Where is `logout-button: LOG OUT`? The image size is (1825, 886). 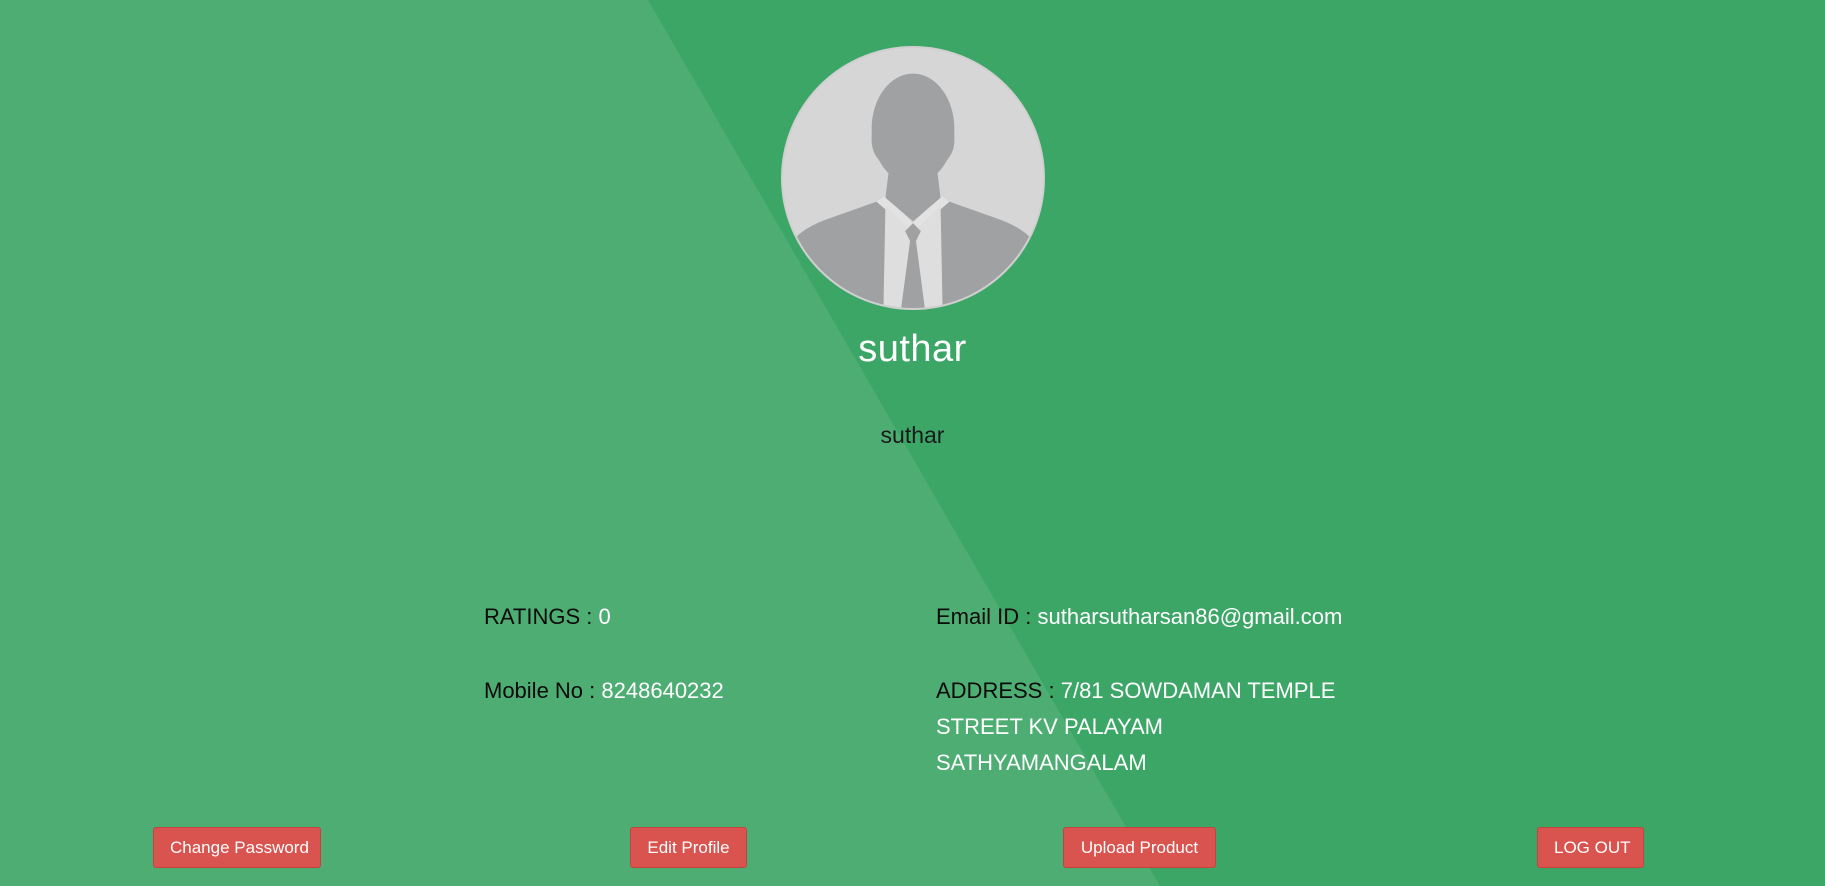 logout-button: LOG OUT is located at coordinates (1590, 847).